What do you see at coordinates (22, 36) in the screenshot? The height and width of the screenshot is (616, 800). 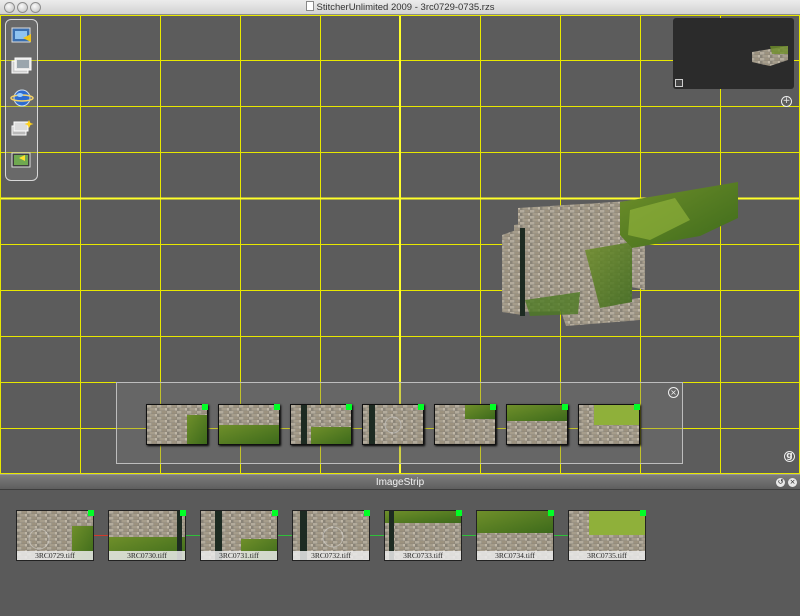 I see `import-images-icon` at bounding box center [22, 36].